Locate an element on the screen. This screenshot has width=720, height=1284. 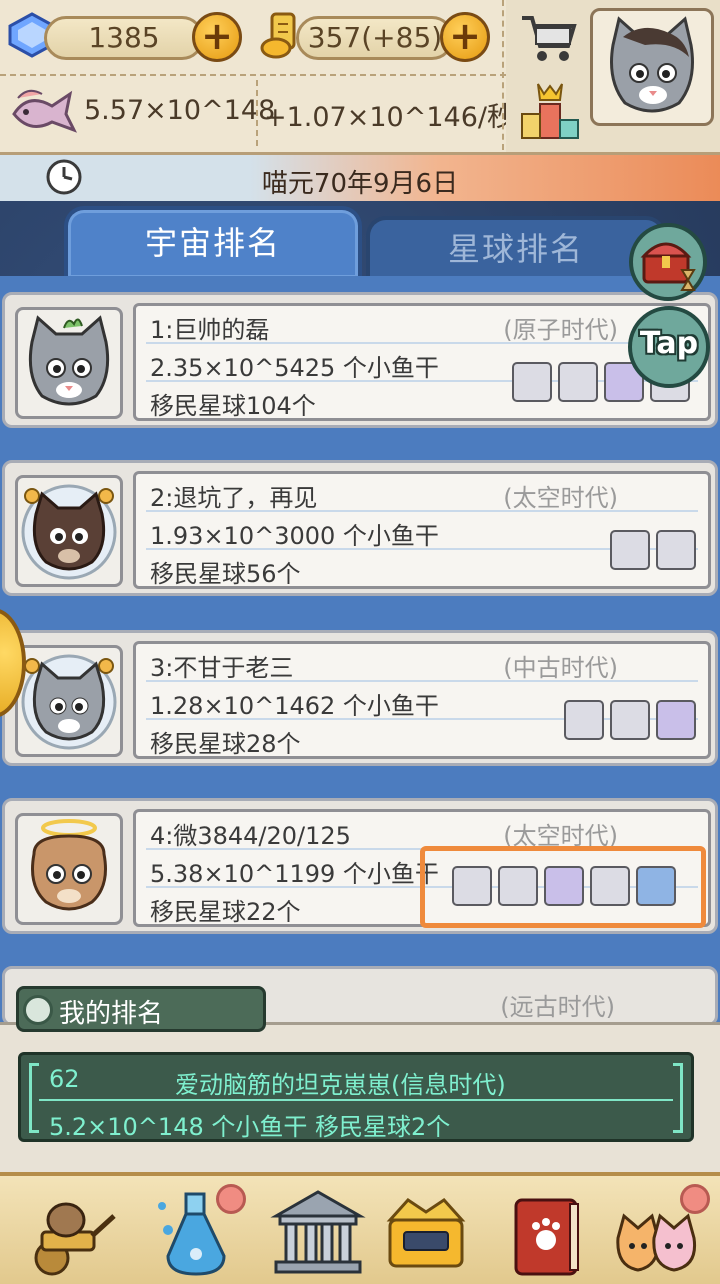
fish-total: 5.57×10^148 is located at coordinates (180, 110).